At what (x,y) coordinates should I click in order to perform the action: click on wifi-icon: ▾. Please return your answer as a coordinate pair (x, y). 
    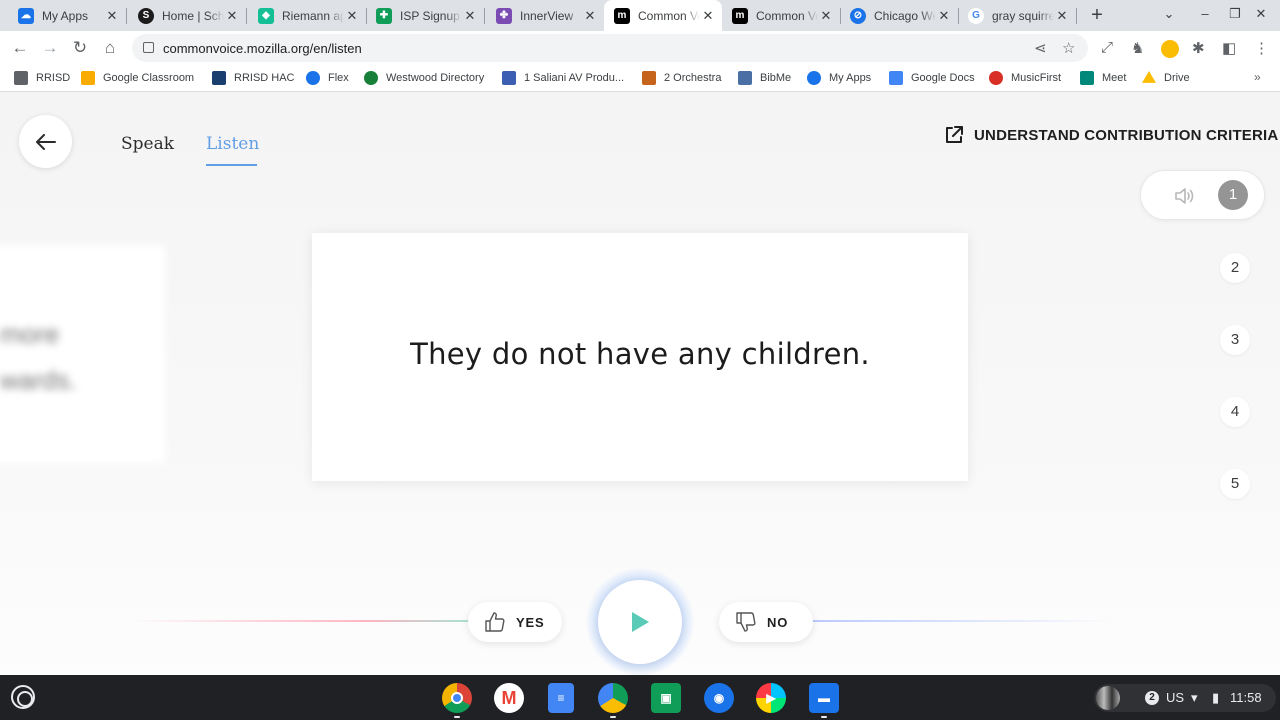
    Looking at the image, I should click on (1194, 697).